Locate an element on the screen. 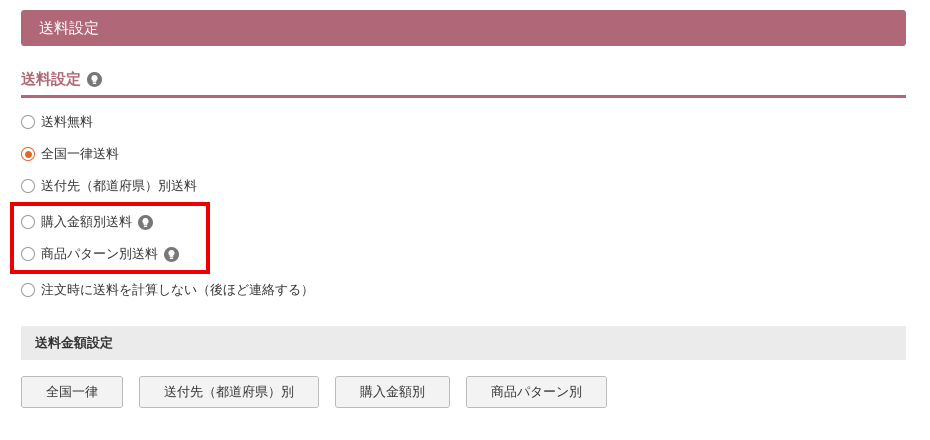 This screenshot has height=440, width=930. option-label: 商品パターン別送料 is located at coordinates (99, 254).